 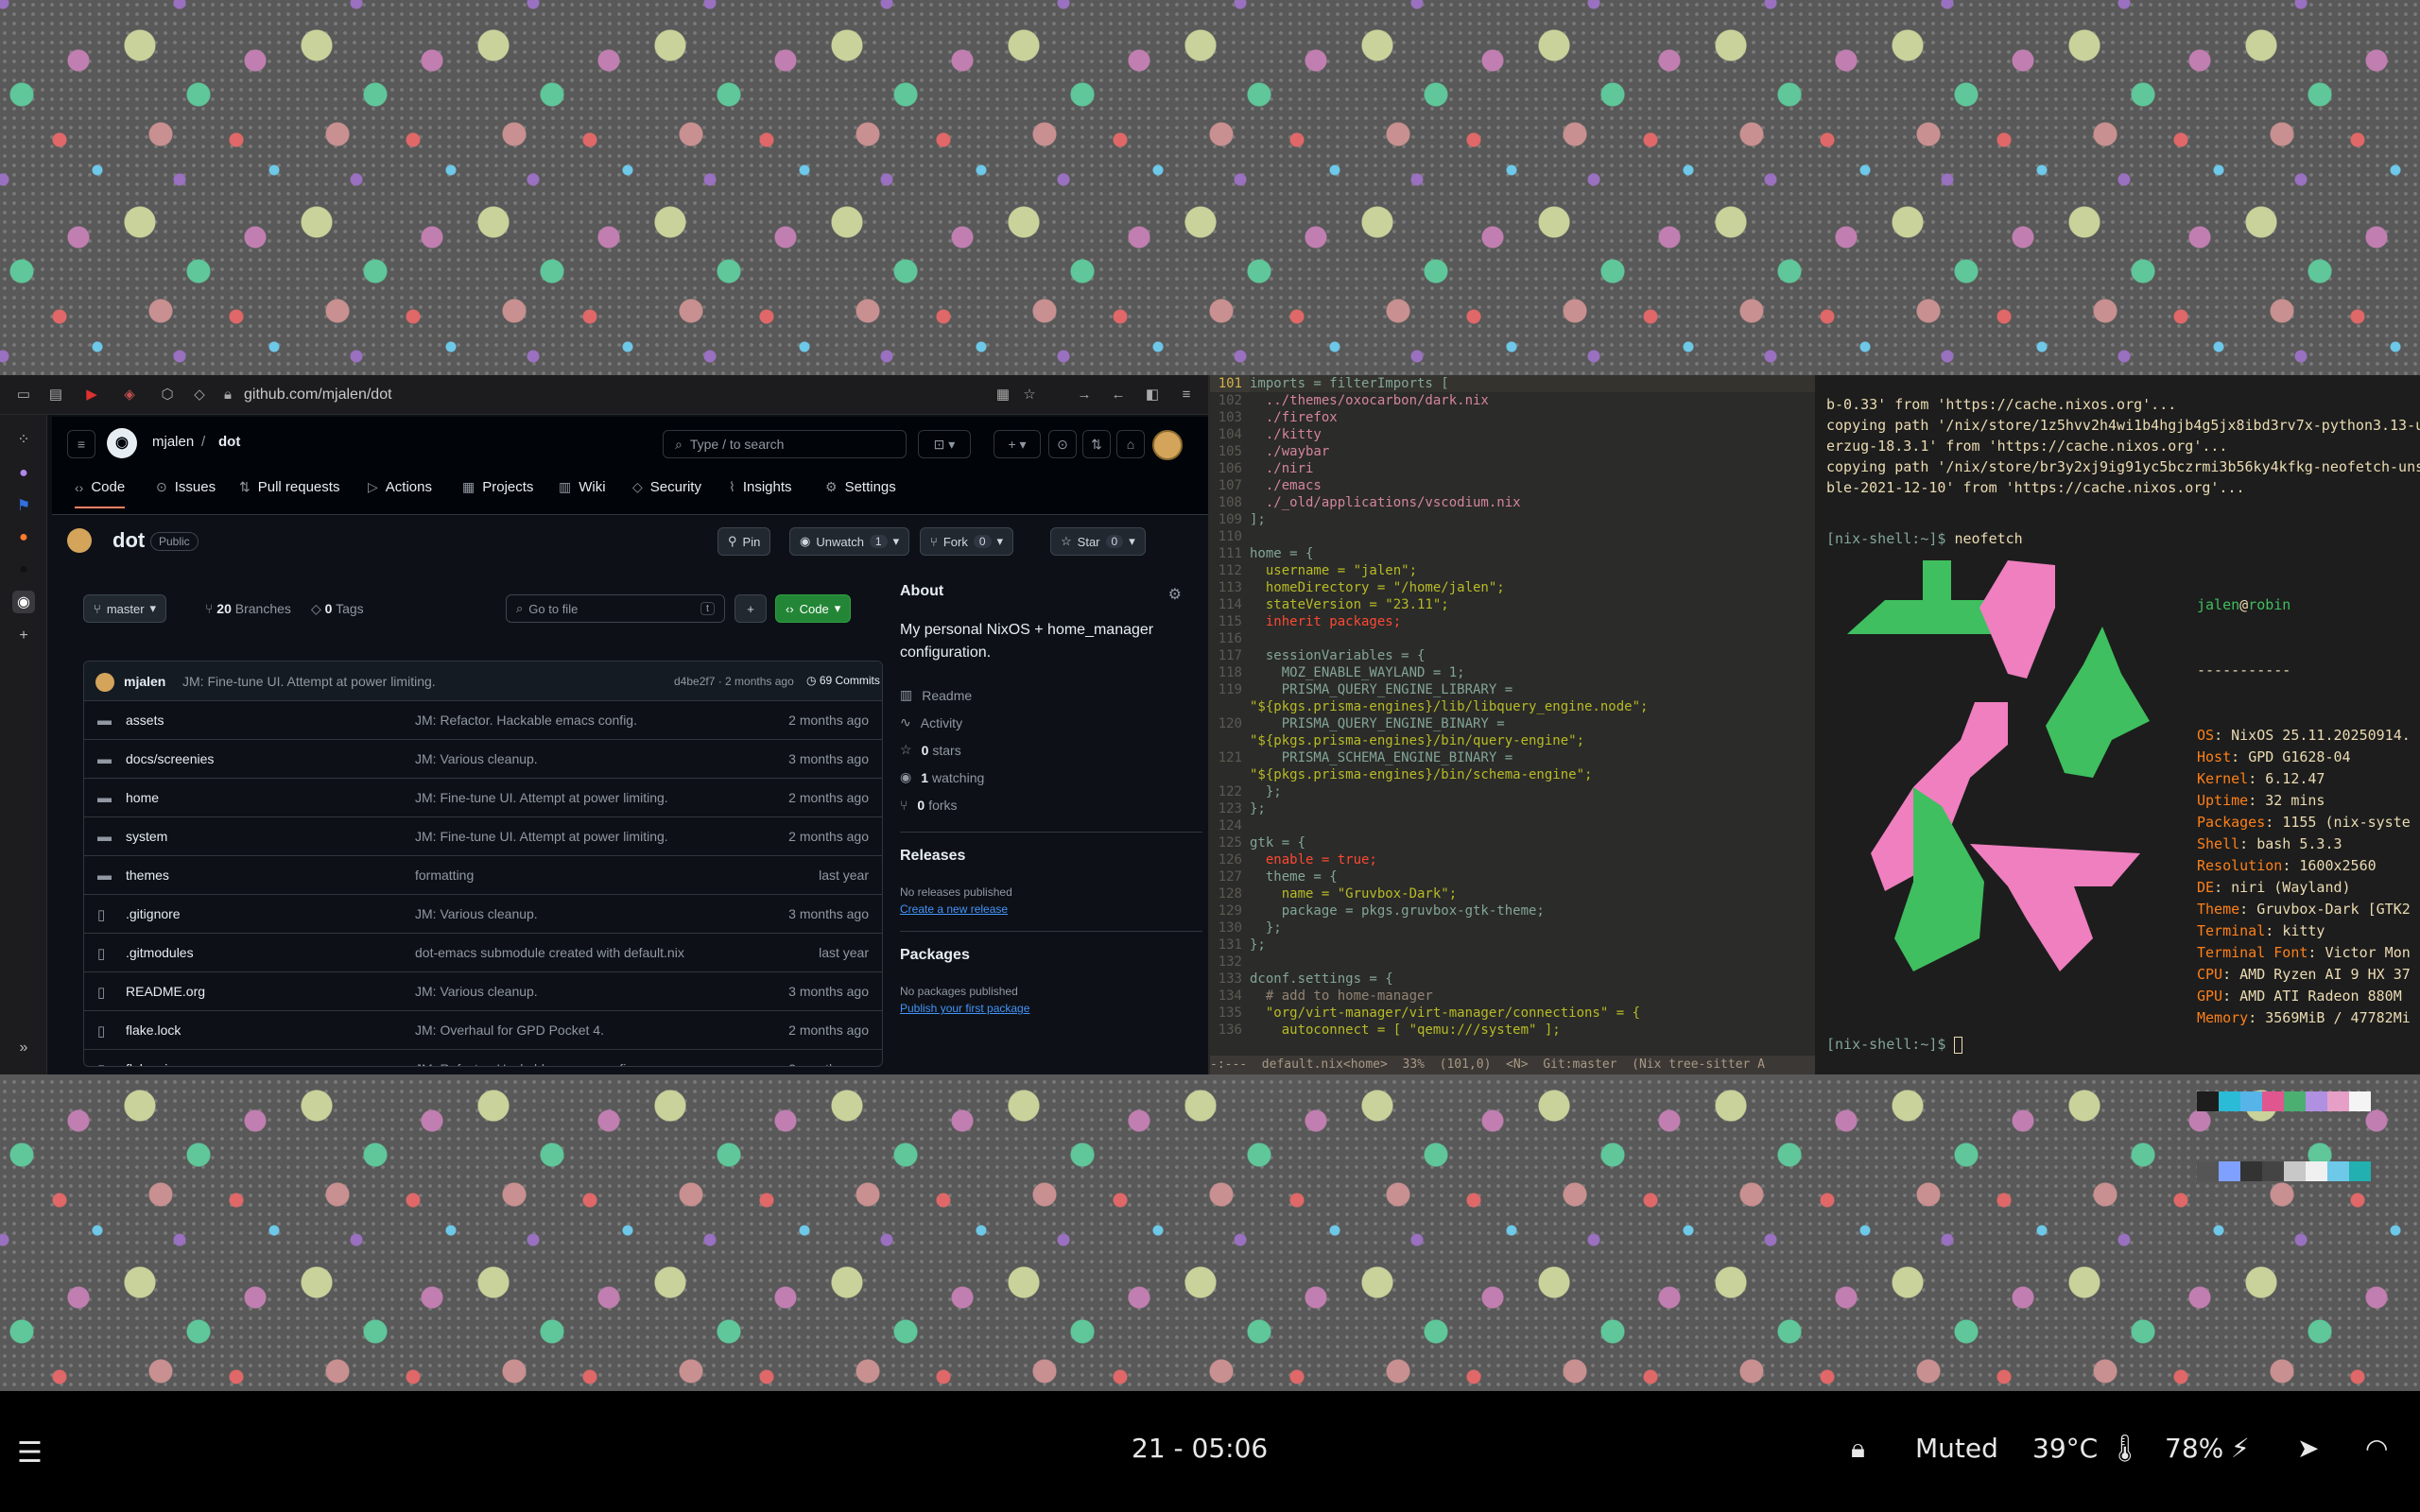 I want to click on code-line: 132, so click(x=1512, y=962).